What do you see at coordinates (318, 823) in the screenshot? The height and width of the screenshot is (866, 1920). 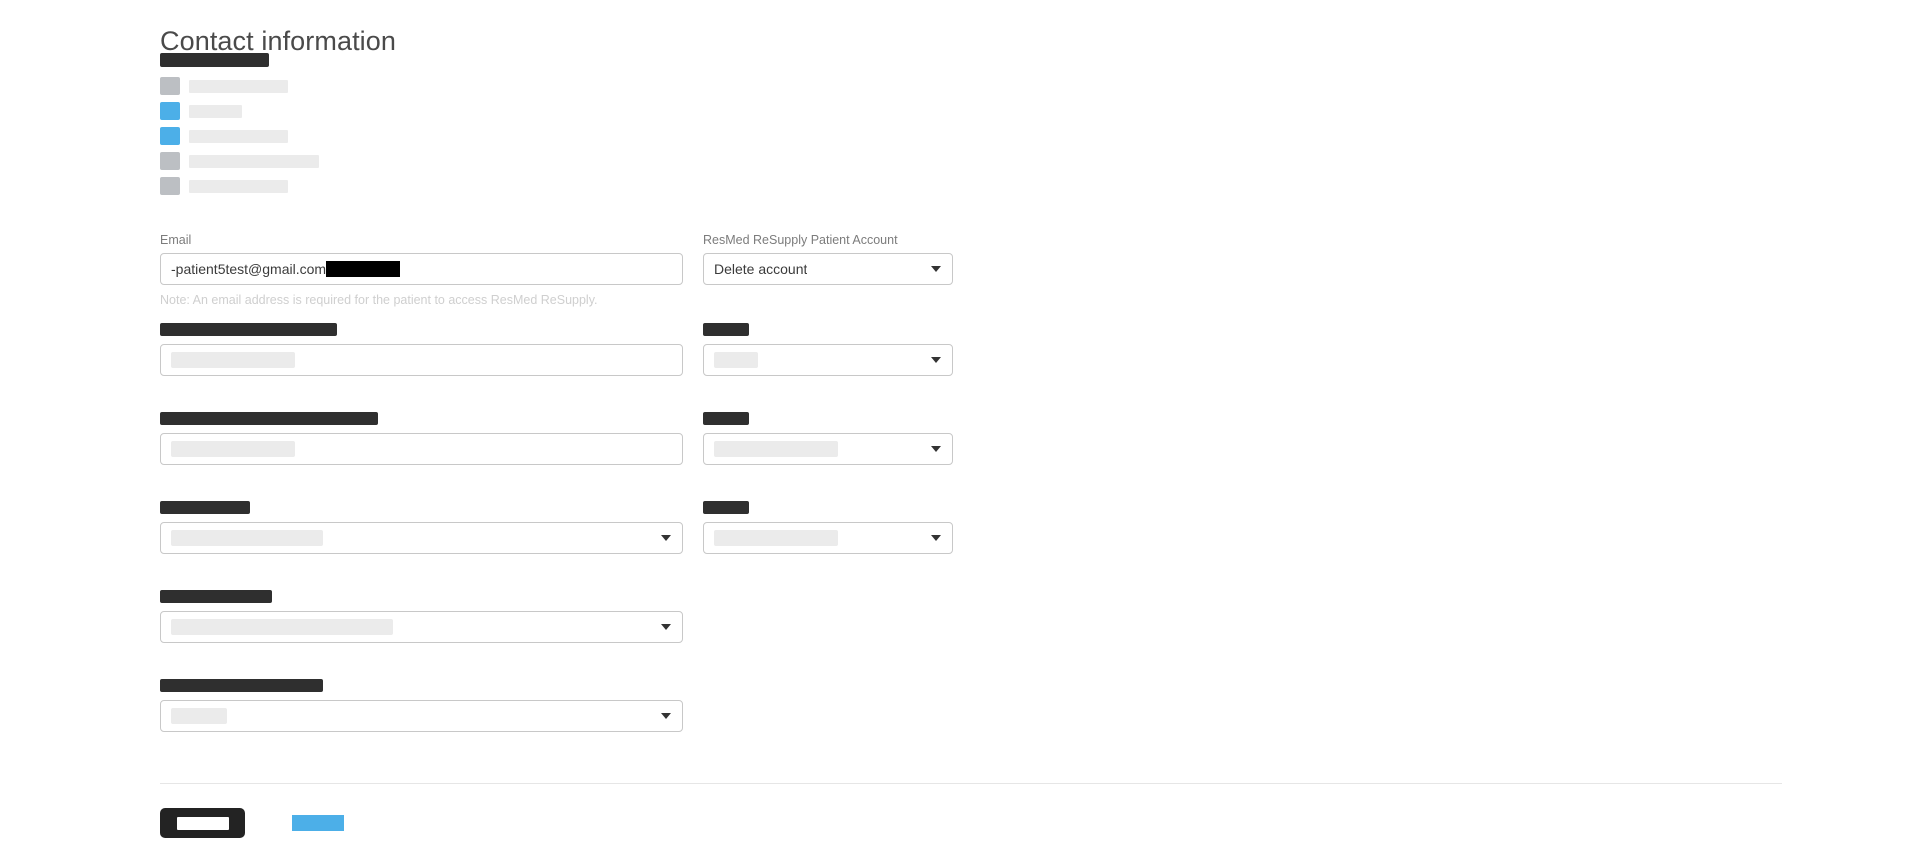 I see `cancel-link` at bounding box center [318, 823].